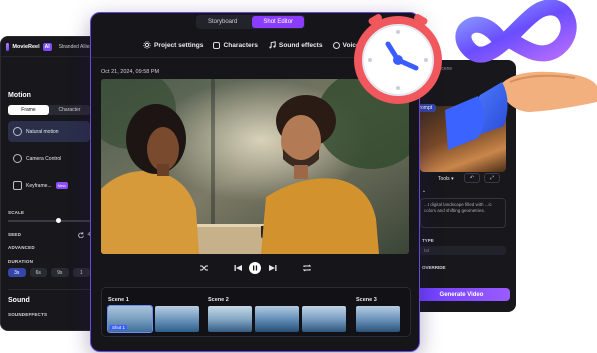 The image size is (597, 353). Describe the element at coordinates (452, 179) in the screenshot. I see `chevron-down-icon: ▾` at that location.